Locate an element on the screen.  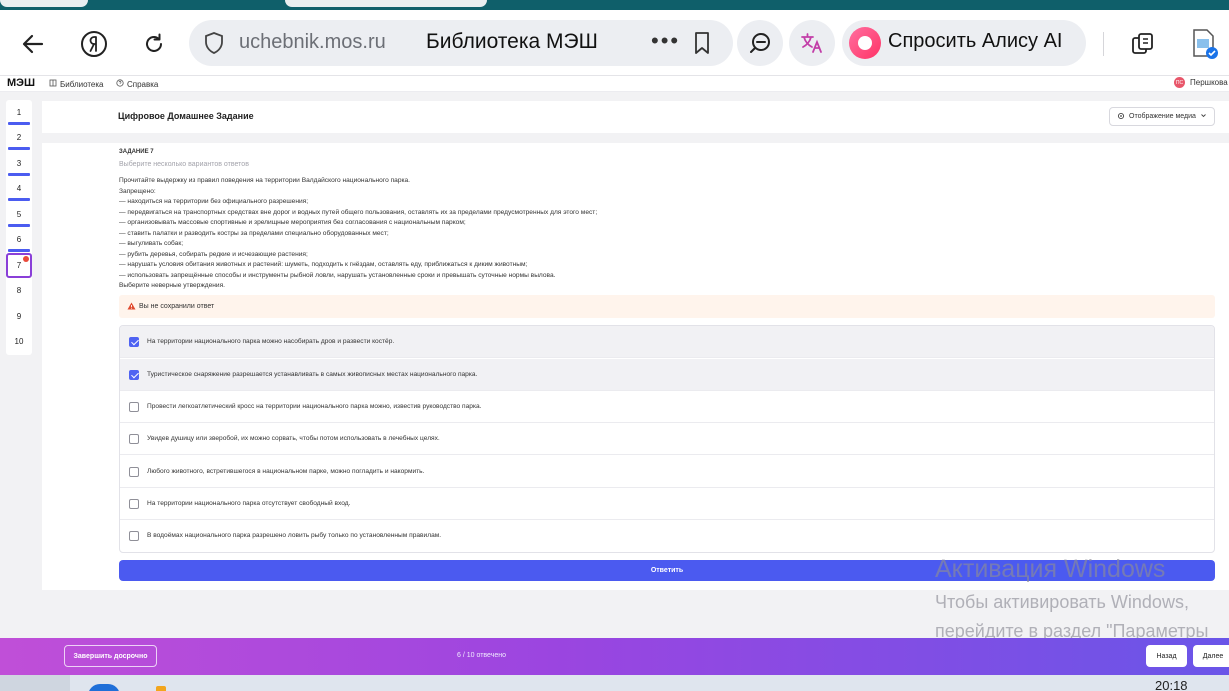
progress-counter: 6 / 10 отвечено is located at coordinates (482, 655).